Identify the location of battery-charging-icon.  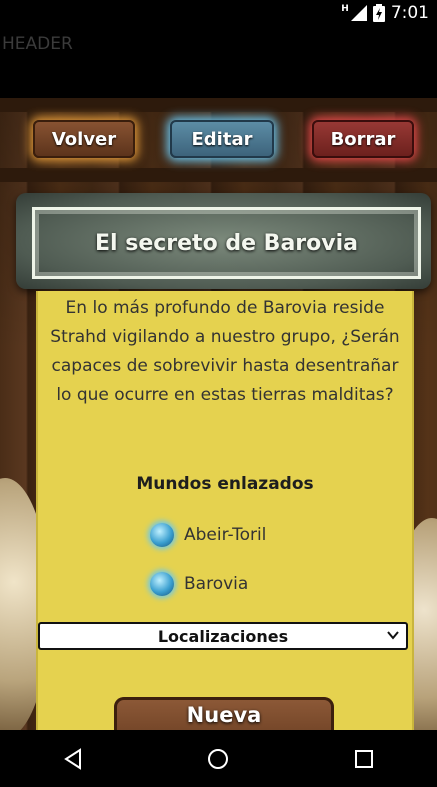
(378, 13).